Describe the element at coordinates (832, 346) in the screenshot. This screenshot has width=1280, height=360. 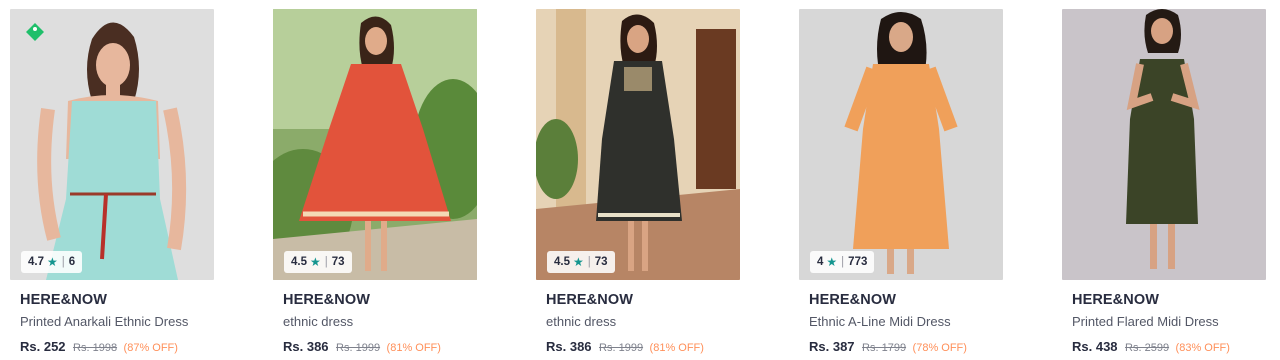
I see `price-current: Rs. 387` at that location.